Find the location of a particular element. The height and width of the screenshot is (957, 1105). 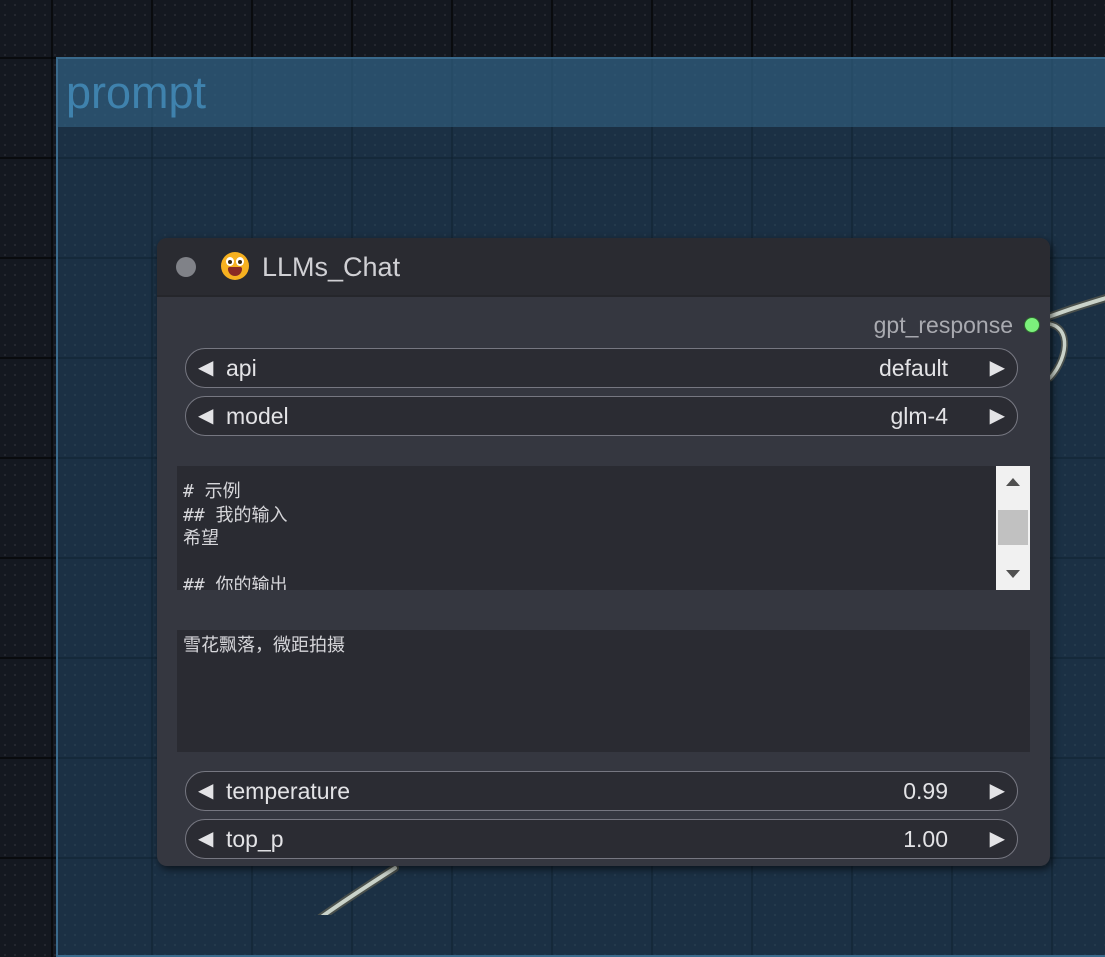

api-combo-widget: ◀ api default ▶ is located at coordinates (601, 368).